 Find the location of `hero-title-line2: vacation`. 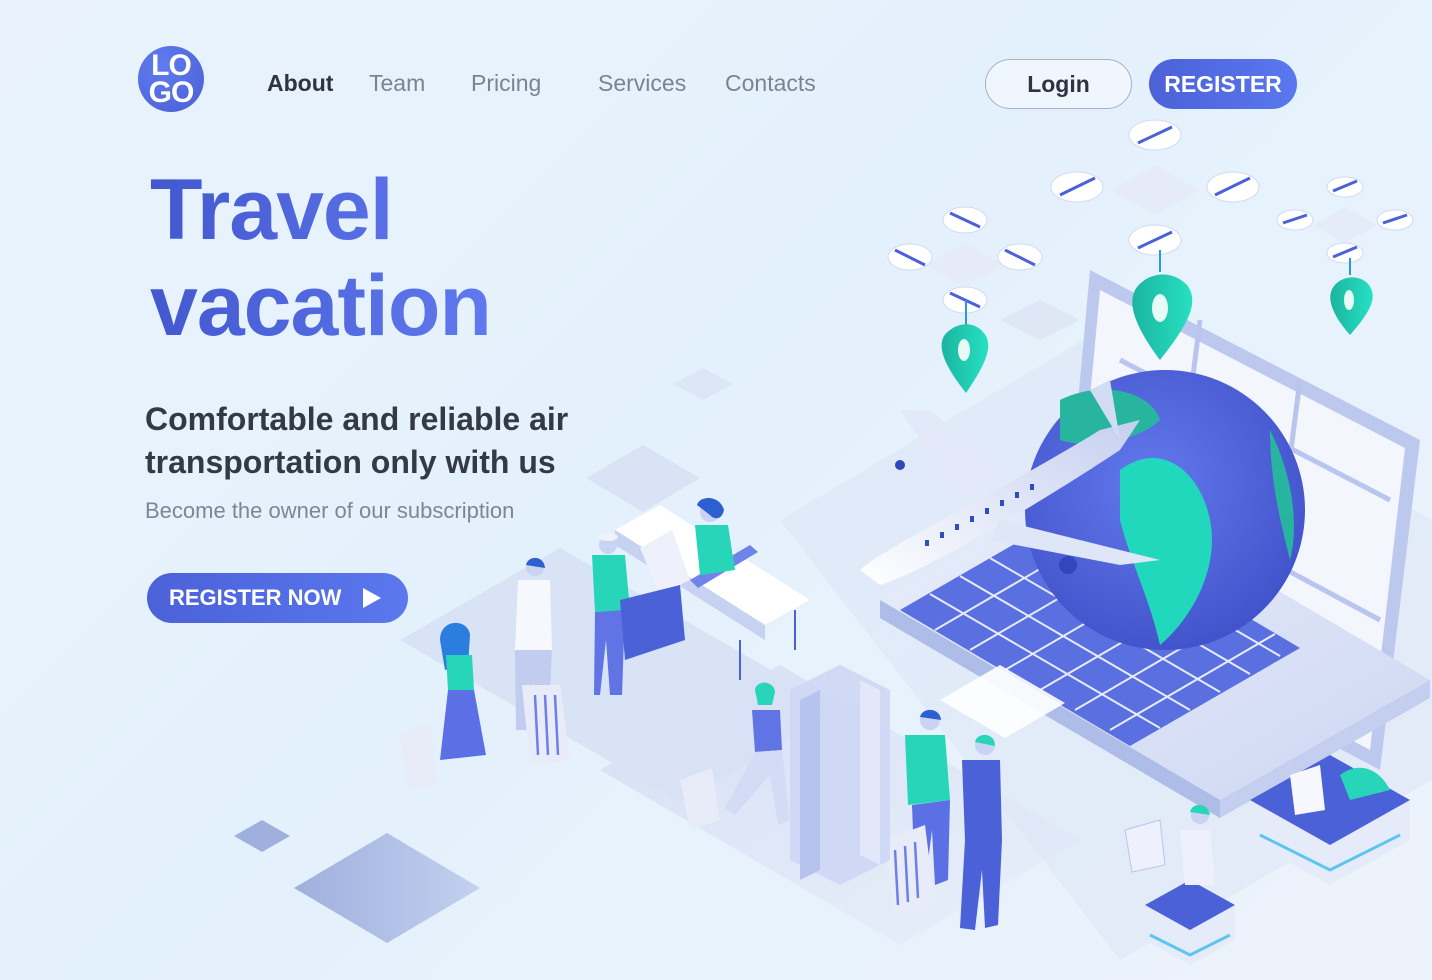

hero-title-line2: vacation is located at coordinates (320, 306).